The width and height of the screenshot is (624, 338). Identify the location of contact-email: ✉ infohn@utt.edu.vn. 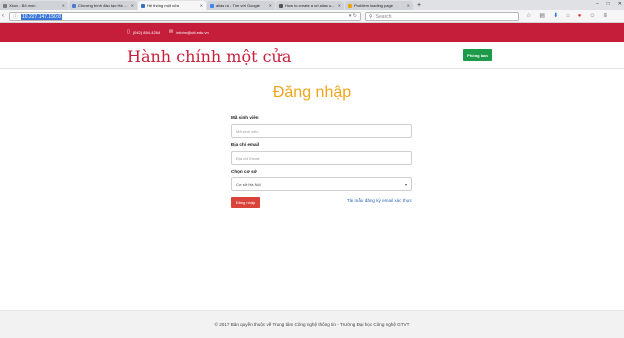
(189, 32).